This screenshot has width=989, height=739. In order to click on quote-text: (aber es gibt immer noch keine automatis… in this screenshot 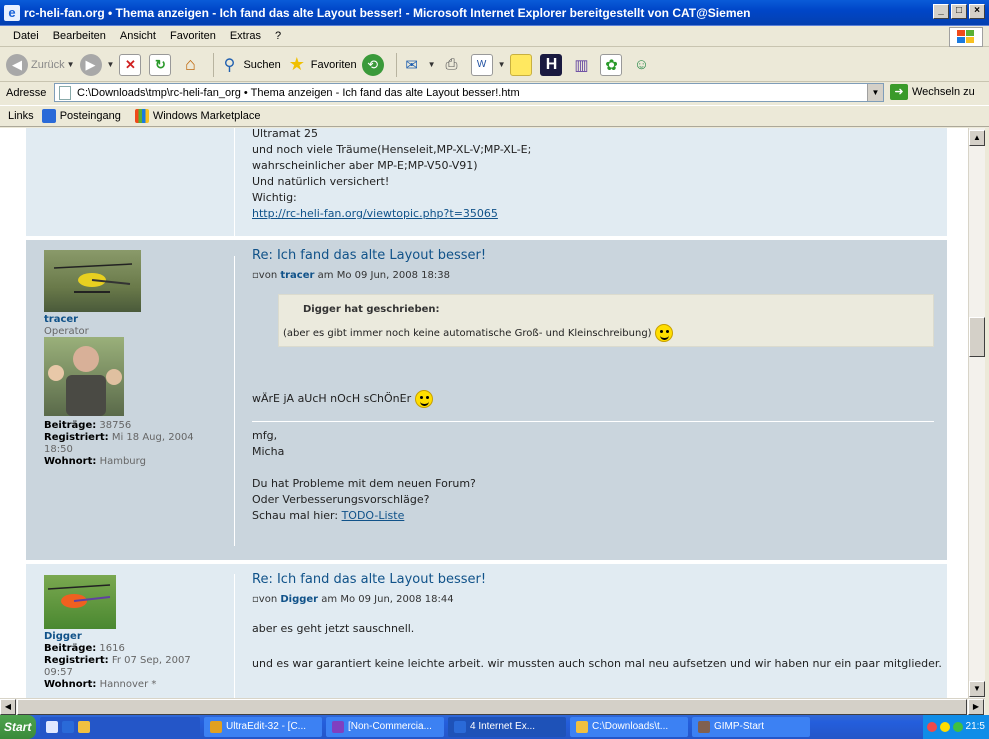, I will do `click(478, 333)`.